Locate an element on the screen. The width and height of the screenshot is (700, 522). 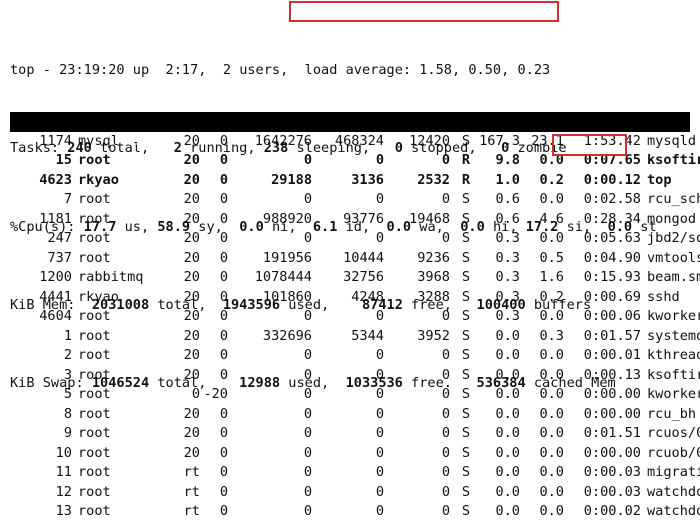
cell-cpu: 1.0 is located at coordinates (507, 179).